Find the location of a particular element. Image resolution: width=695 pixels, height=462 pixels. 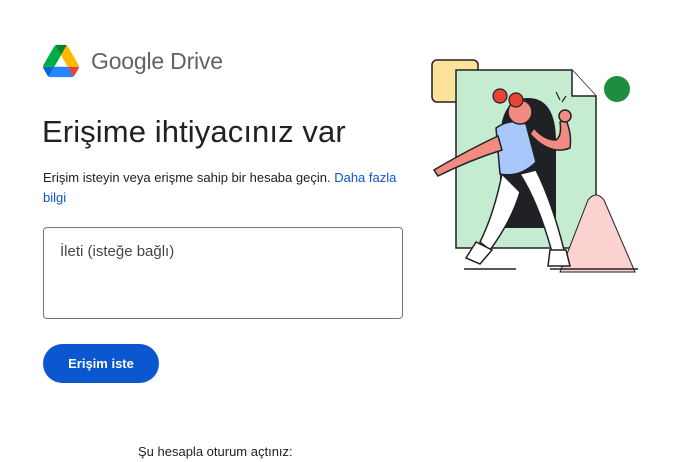

person-illustration is located at coordinates (534, 166).